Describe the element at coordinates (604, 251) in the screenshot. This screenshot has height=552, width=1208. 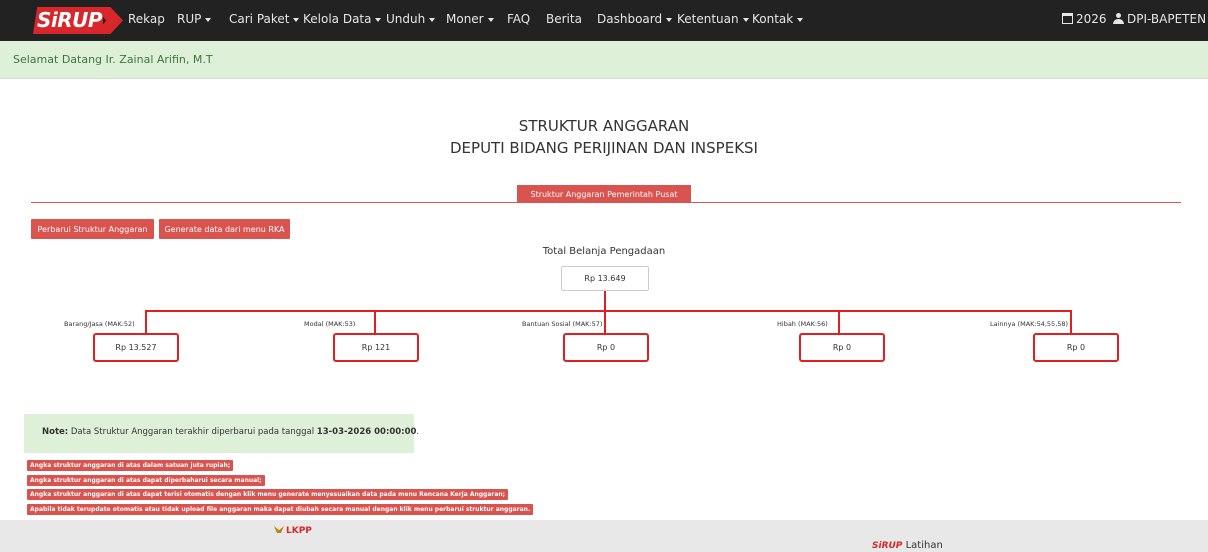
I see `total-label: Total Belanja Pengadaan` at that location.